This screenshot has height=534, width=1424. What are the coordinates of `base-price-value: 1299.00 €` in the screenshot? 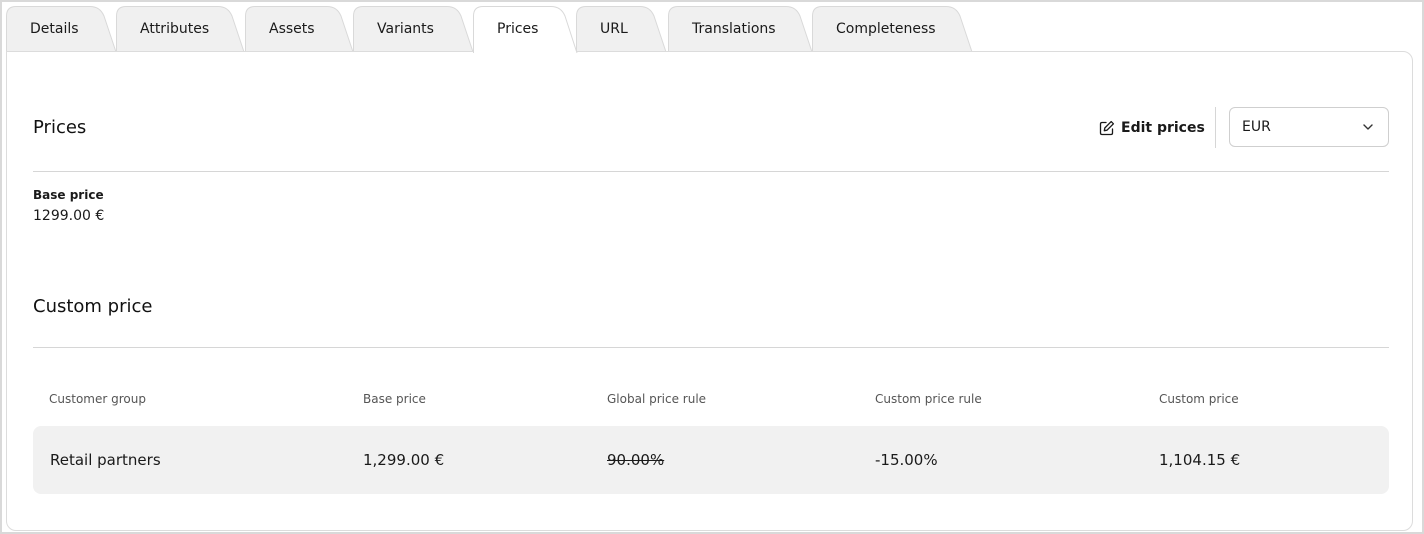 It's located at (69, 216).